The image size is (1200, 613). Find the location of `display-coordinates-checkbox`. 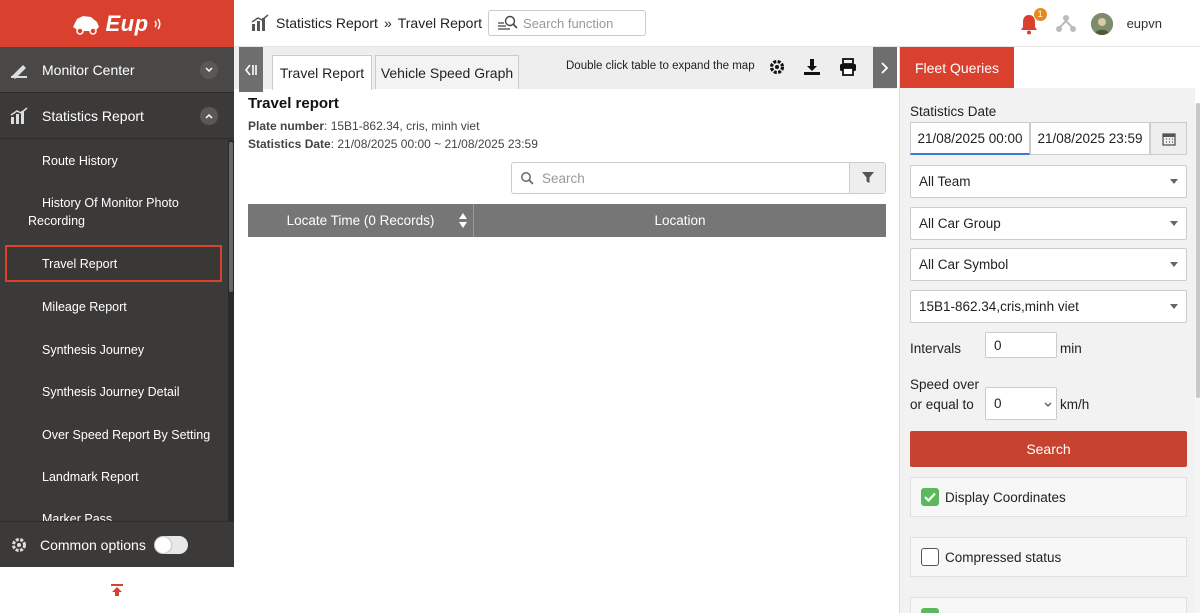

display-coordinates-checkbox is located at coordinates (930, 497).